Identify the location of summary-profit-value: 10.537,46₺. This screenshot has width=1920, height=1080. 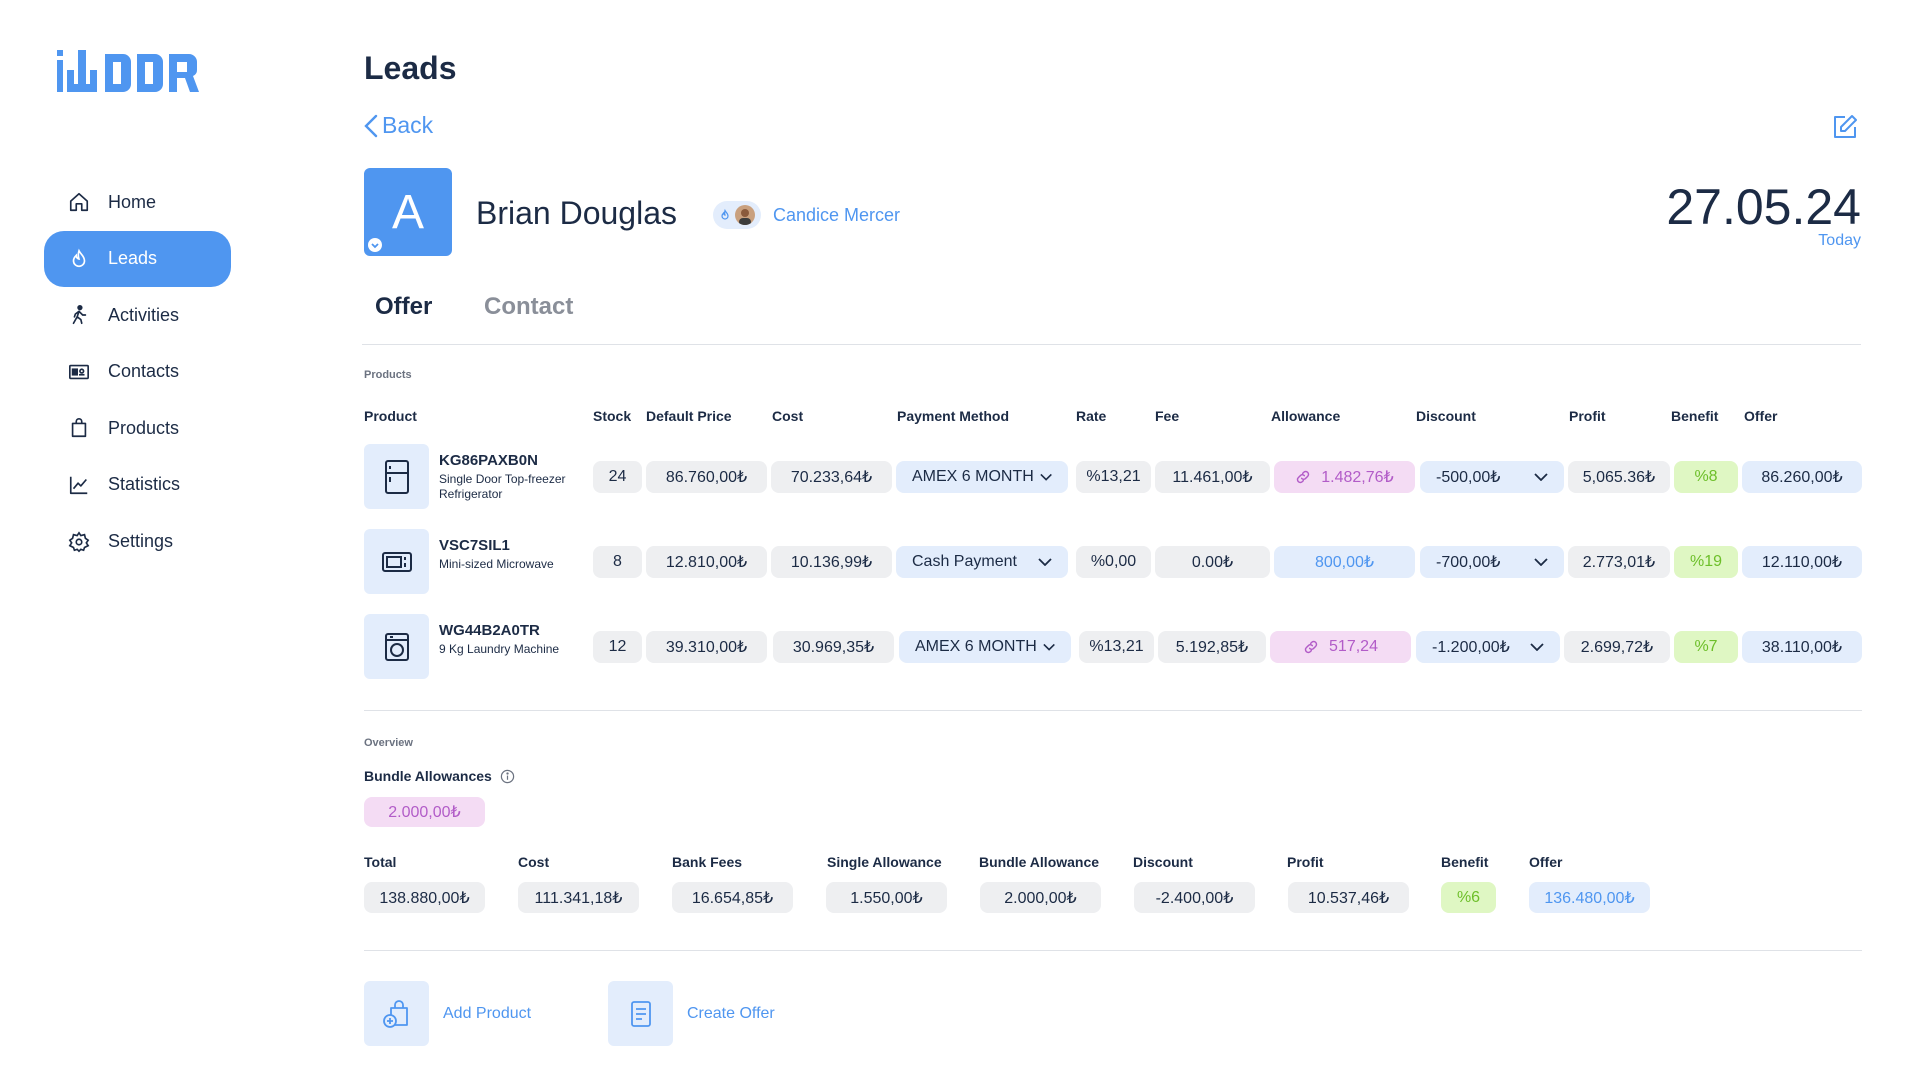
(1348, 897).